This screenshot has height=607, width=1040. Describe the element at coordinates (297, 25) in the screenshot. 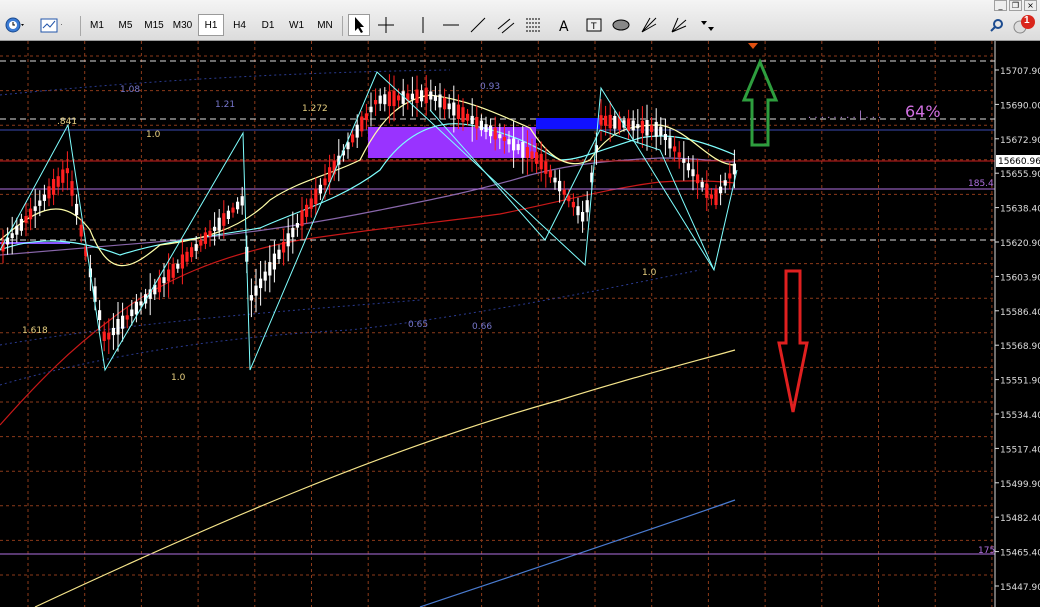

I see `timeframe-w1-button: W1` at that location.